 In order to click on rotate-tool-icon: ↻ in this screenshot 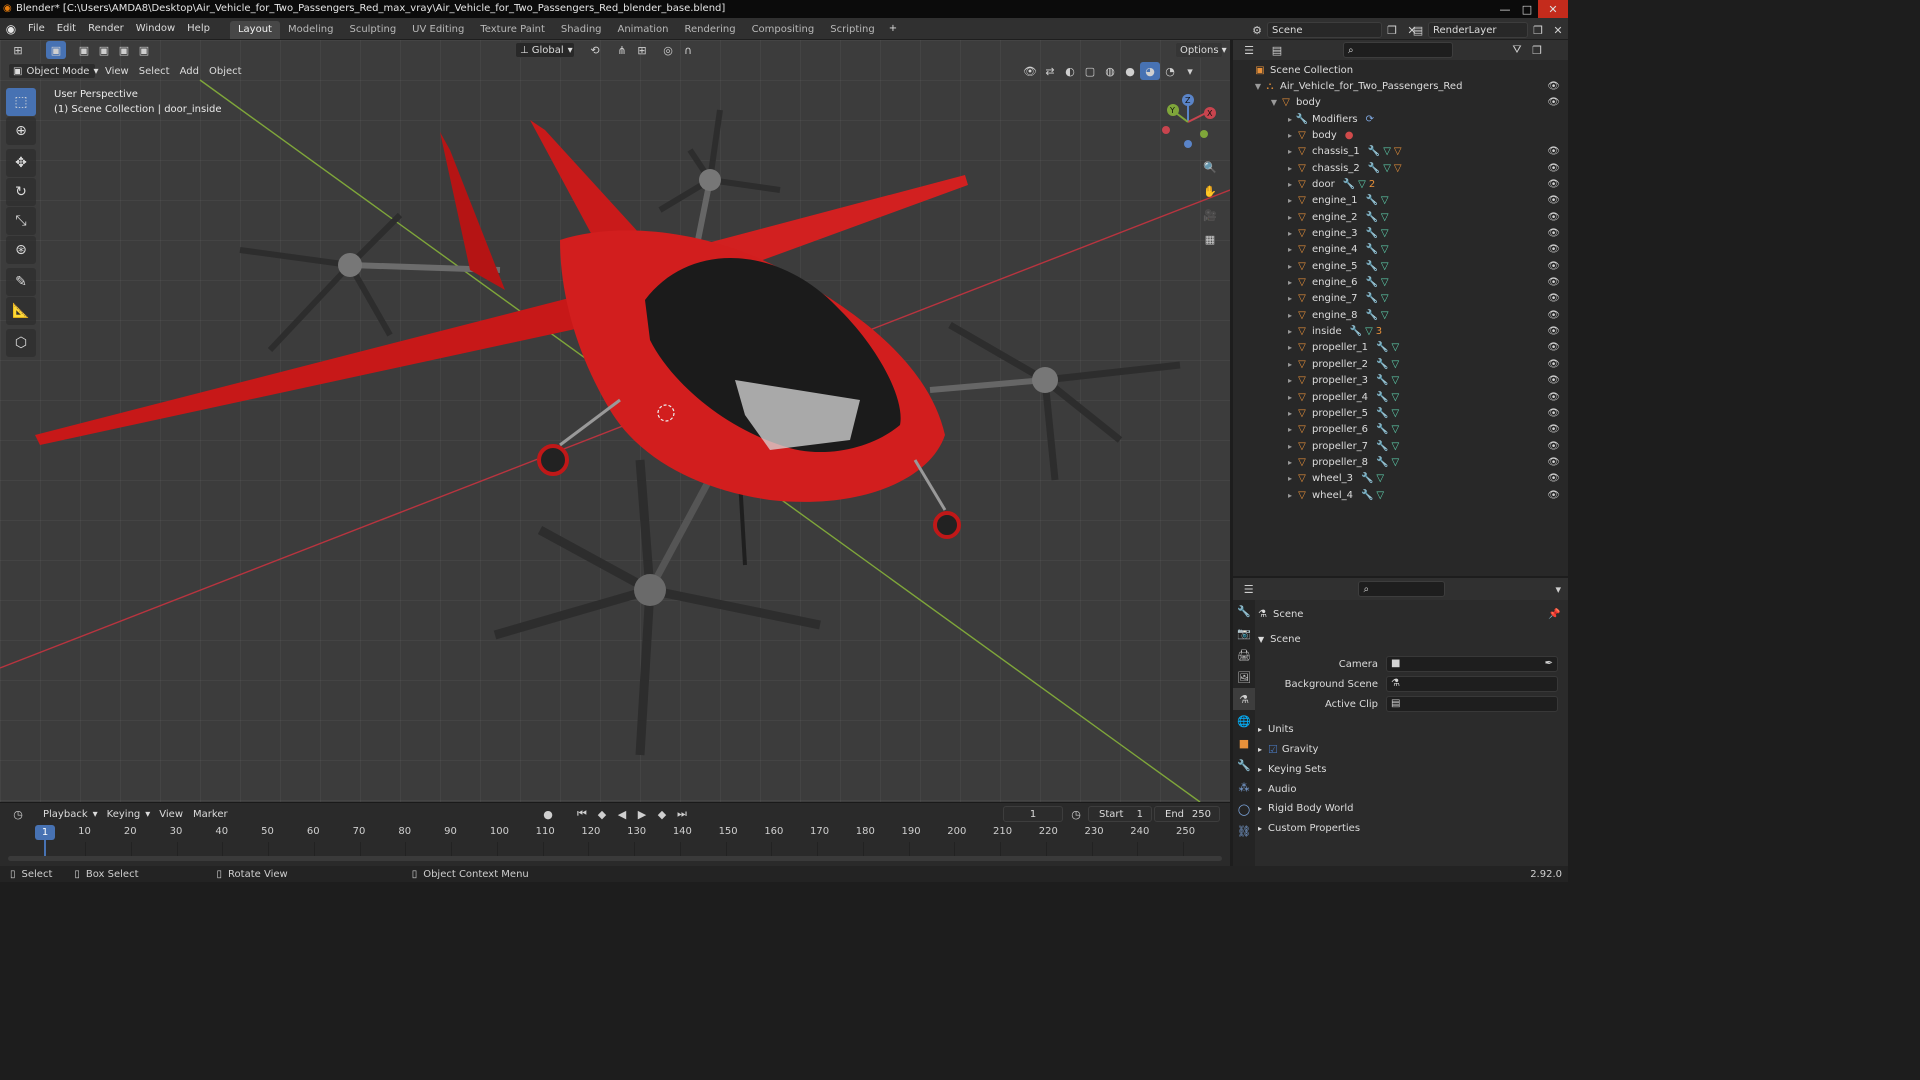, I will do `click(21, 192)`.